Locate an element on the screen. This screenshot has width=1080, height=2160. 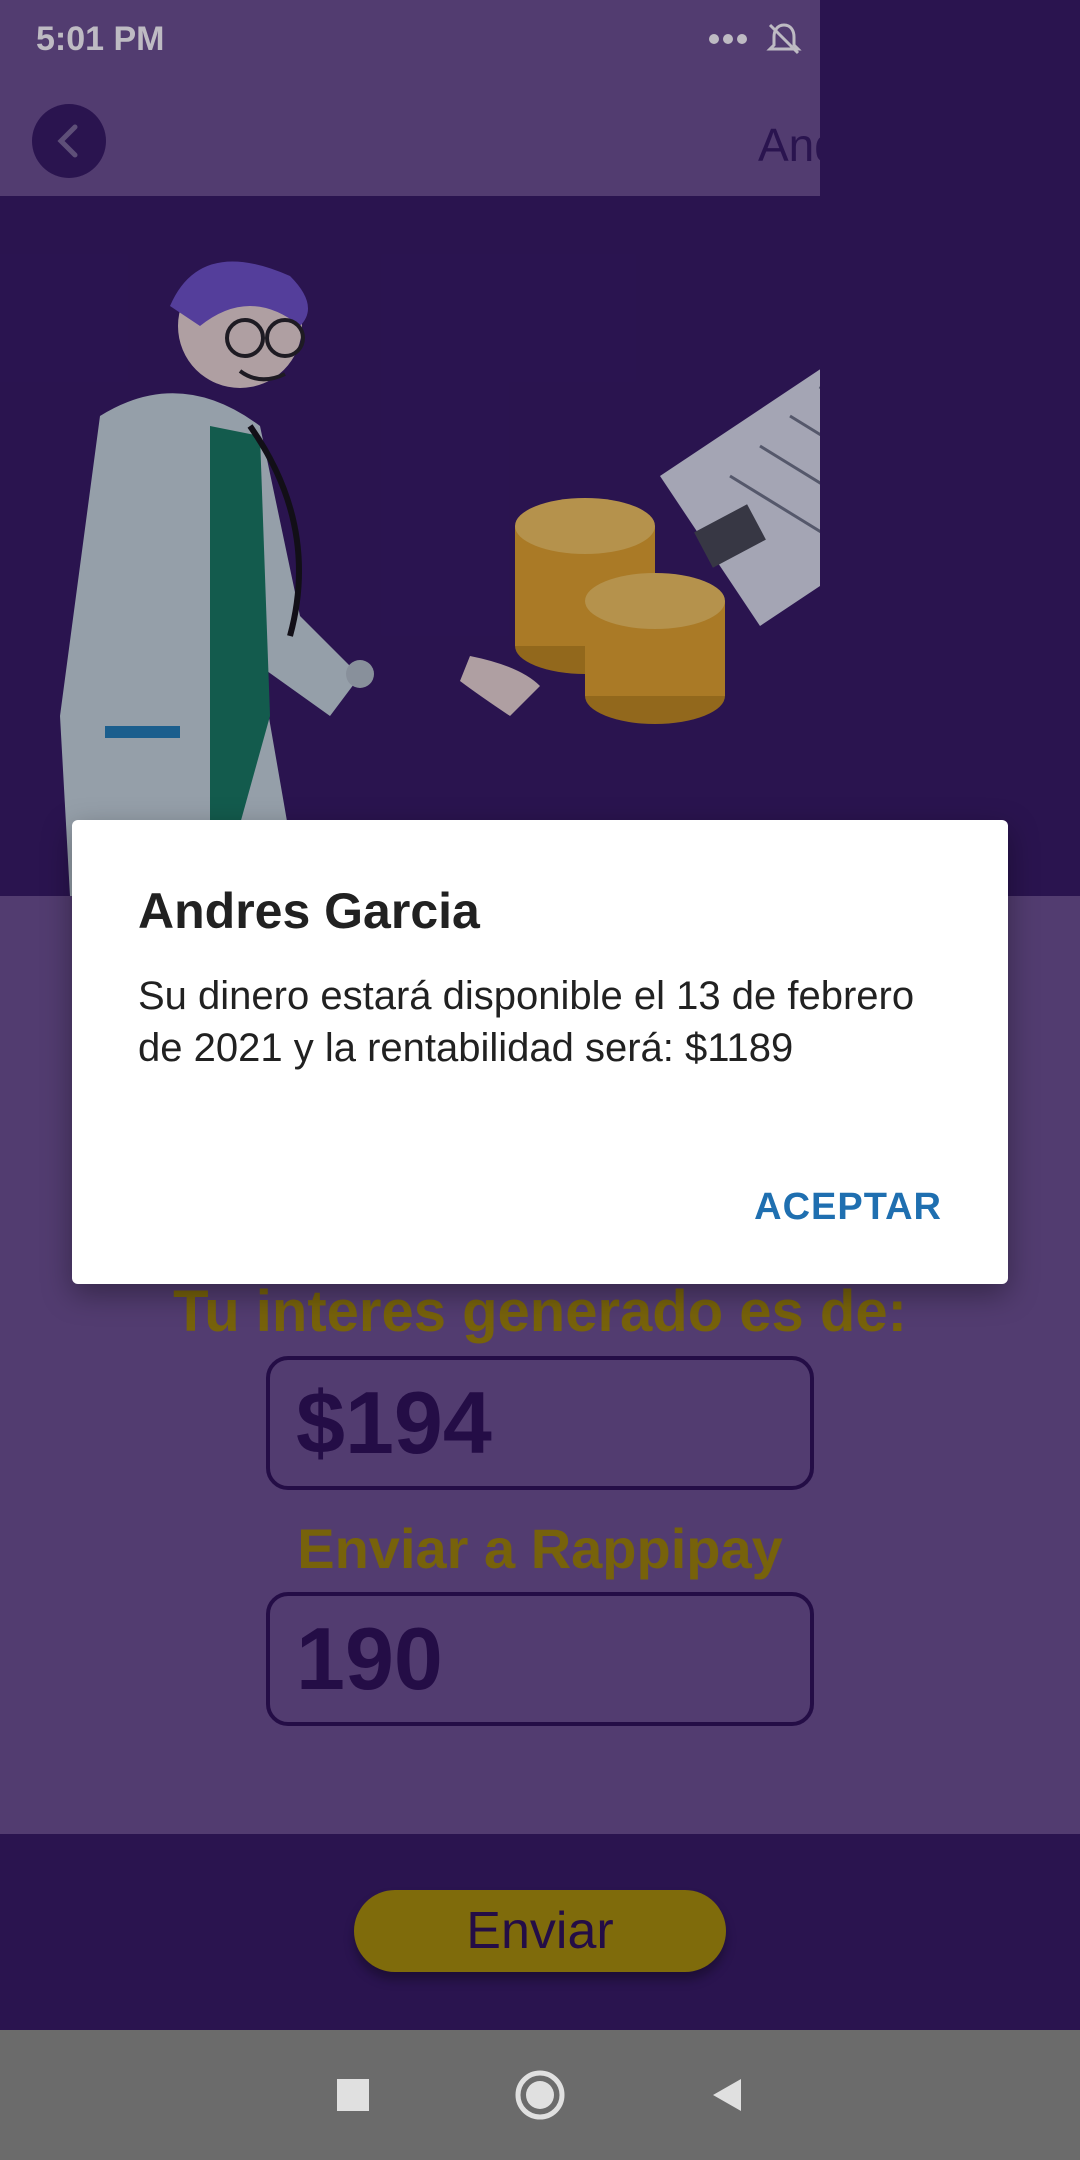
recents-square-icon is located at coordinates (353, 2095).